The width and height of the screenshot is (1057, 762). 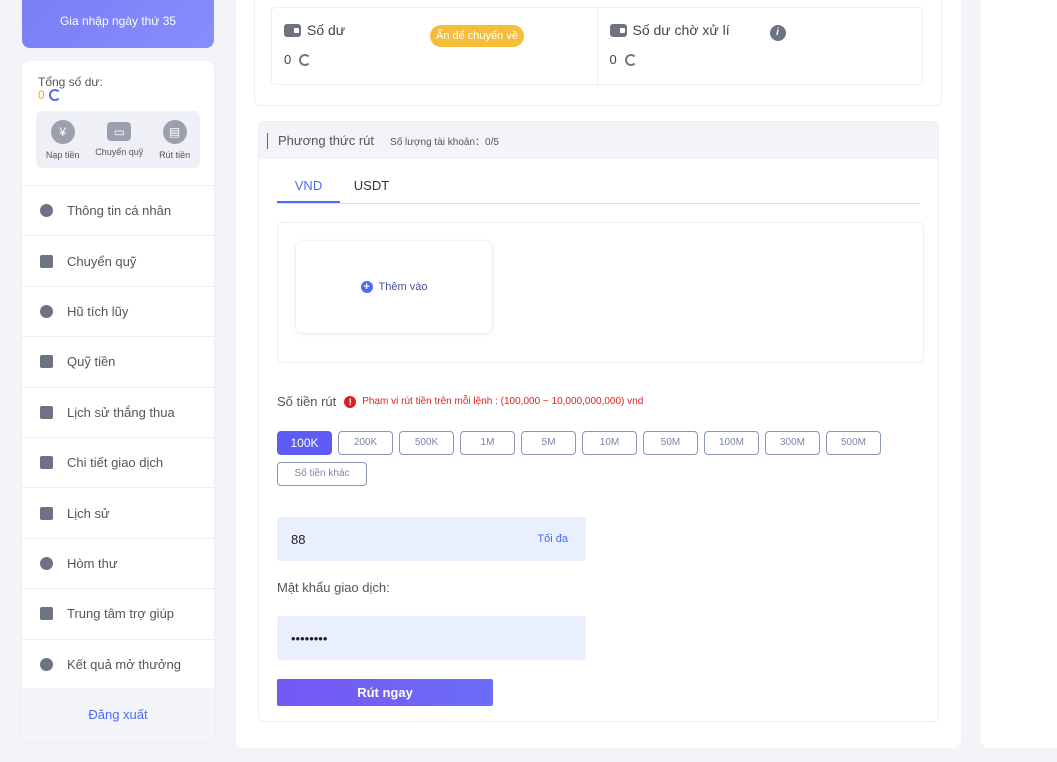 I want to click on quick-transfer-label: Chuyển quỹ, so click(x=119, y=152).